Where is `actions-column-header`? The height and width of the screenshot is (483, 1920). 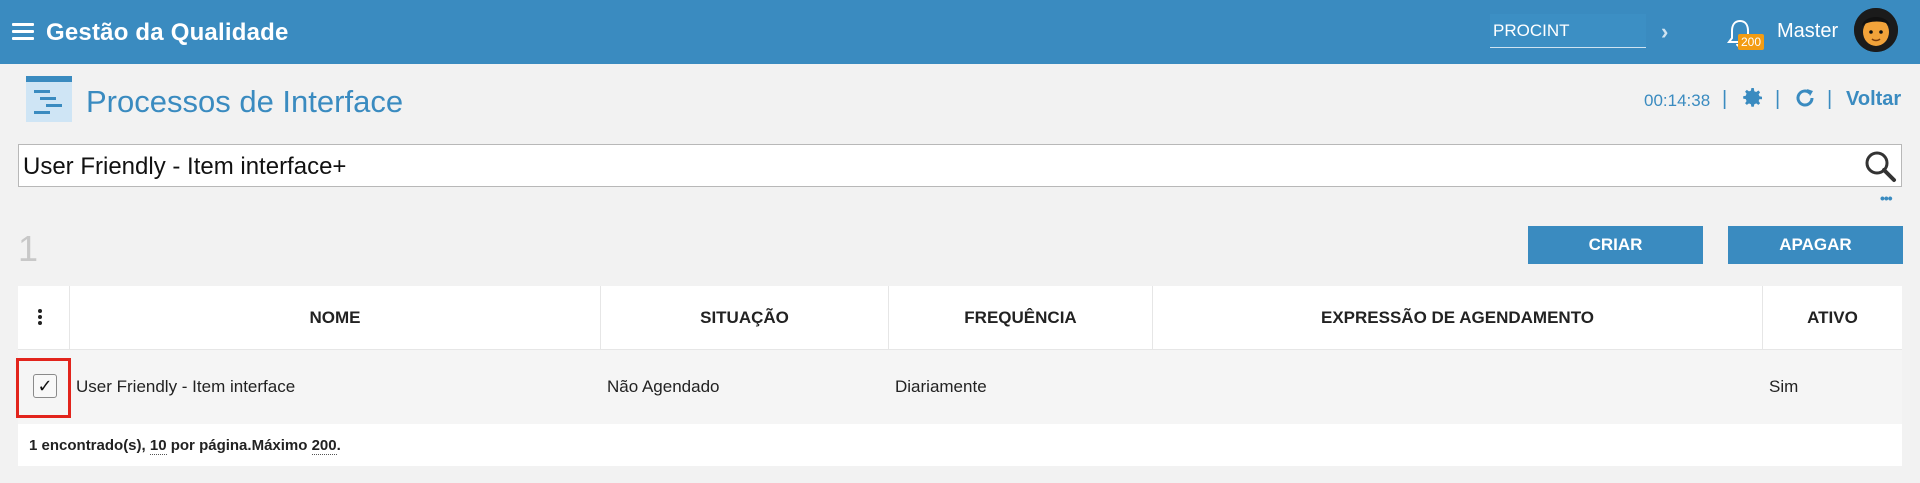 actions-column-header is located at coordinates (44, 318).